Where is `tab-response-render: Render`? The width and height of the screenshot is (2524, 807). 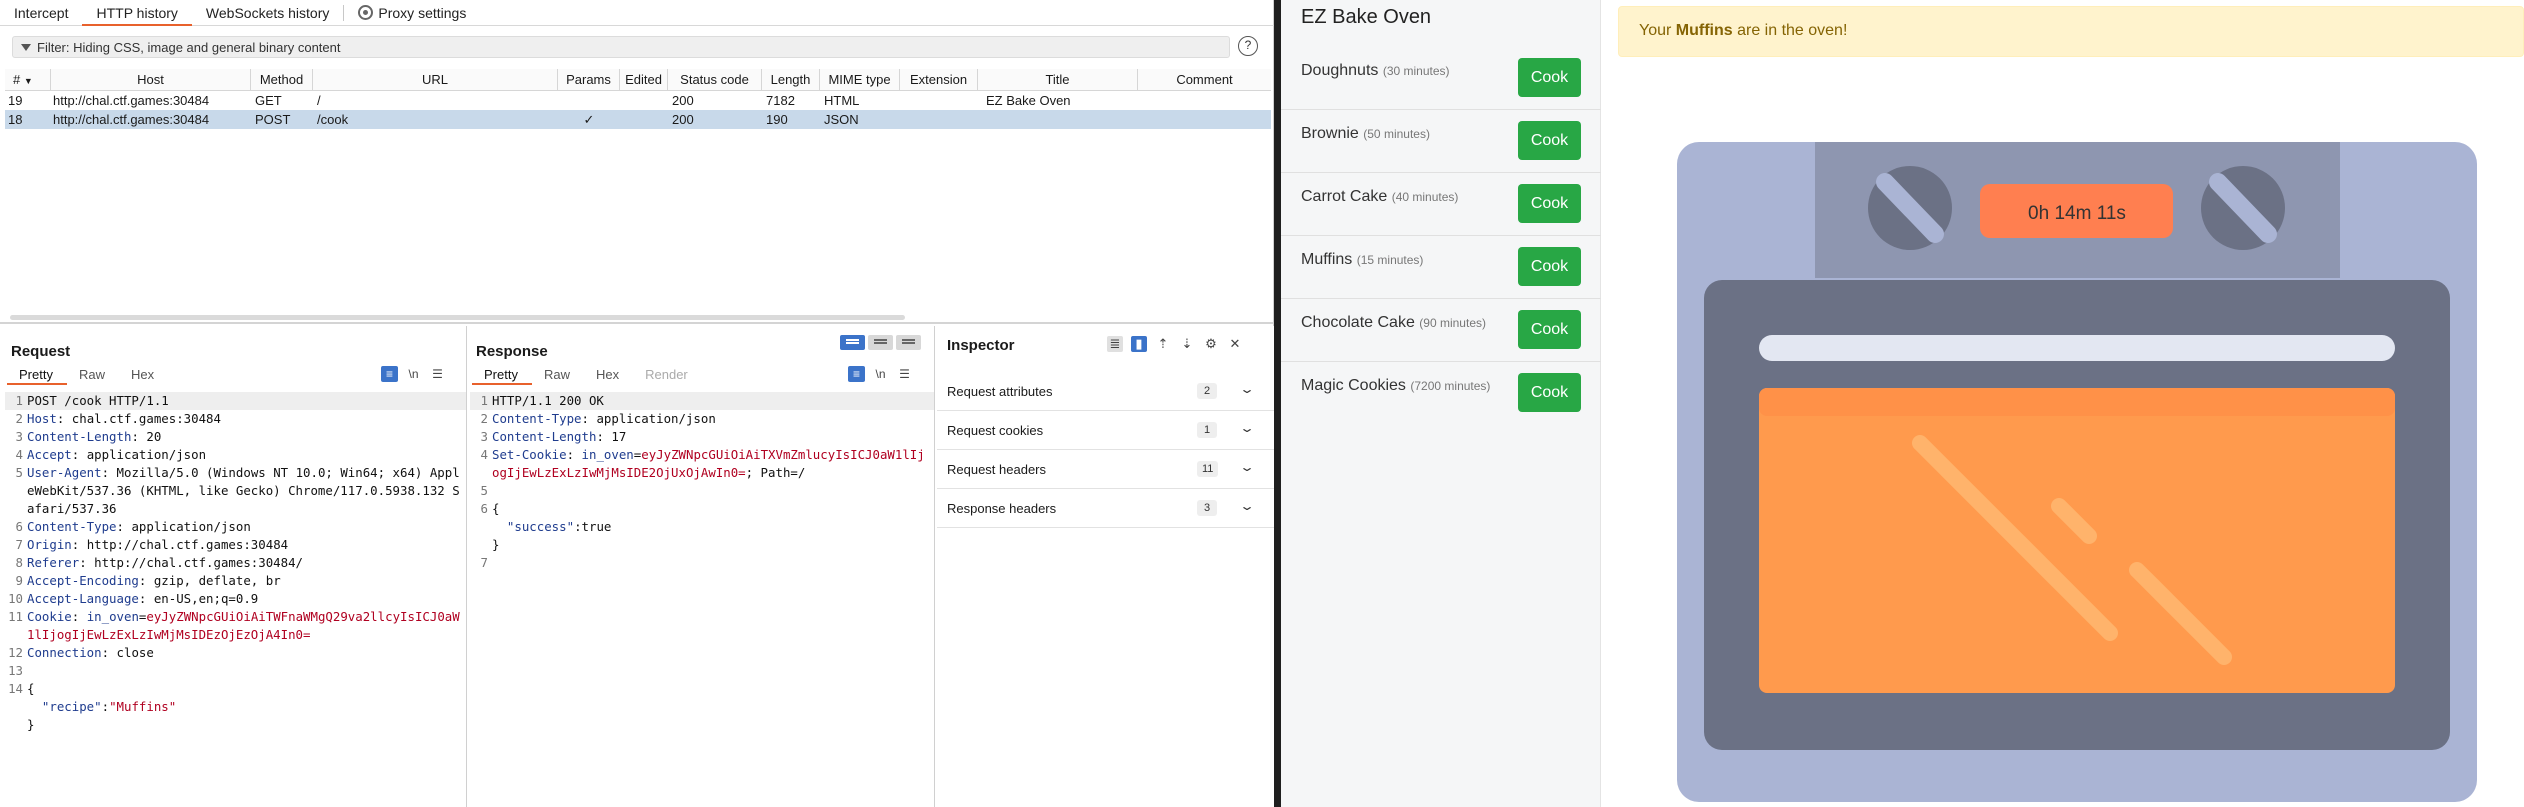
tab-response-render: Render is located at coordinates (667, 376).